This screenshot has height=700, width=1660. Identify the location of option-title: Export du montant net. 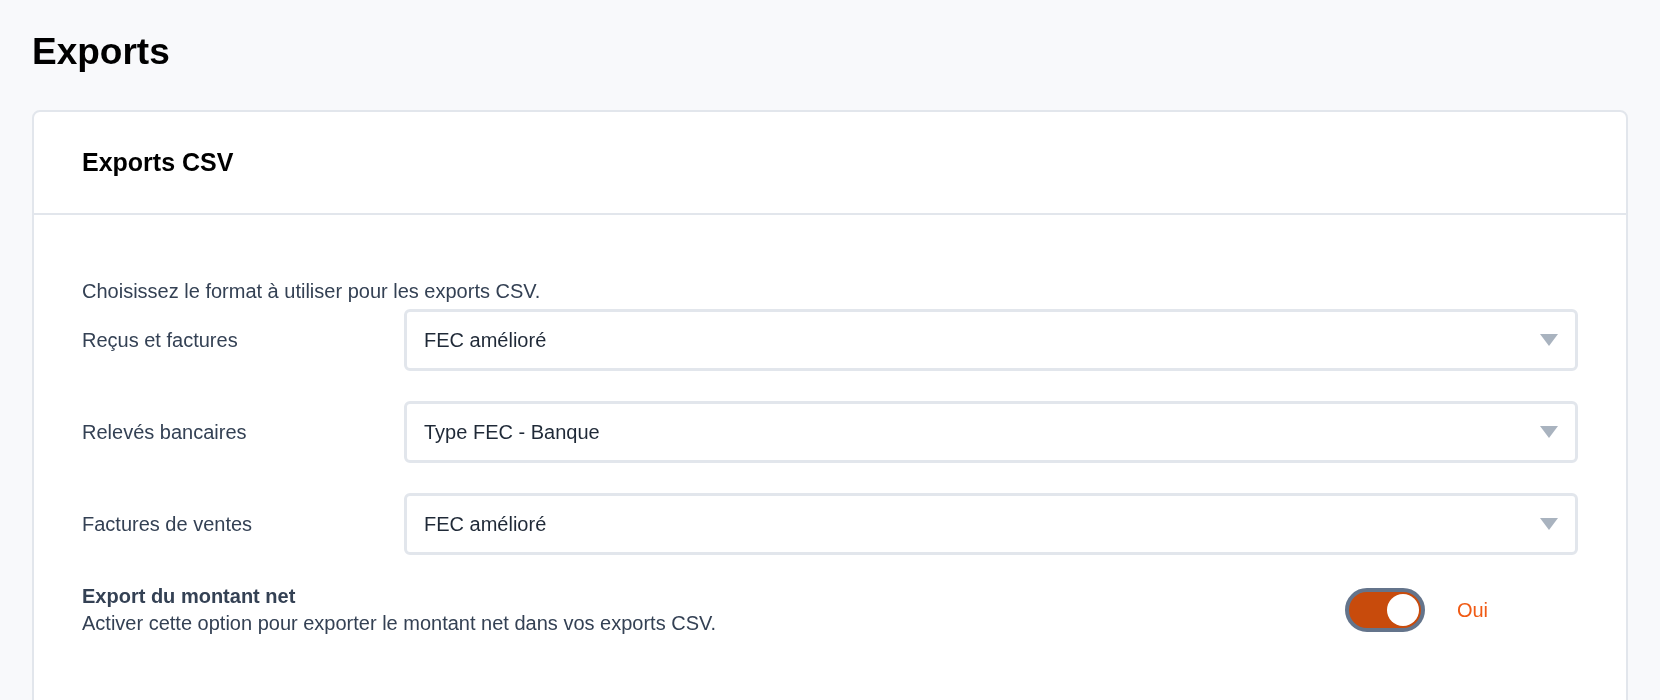
(189, 596).